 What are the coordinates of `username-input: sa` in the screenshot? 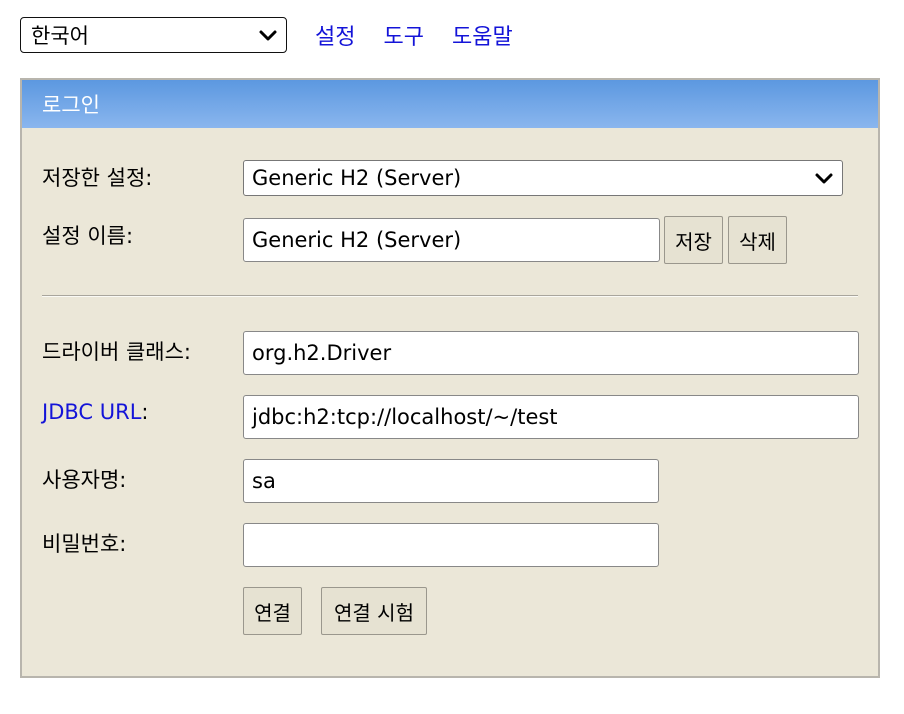 It's located at (451, 481).